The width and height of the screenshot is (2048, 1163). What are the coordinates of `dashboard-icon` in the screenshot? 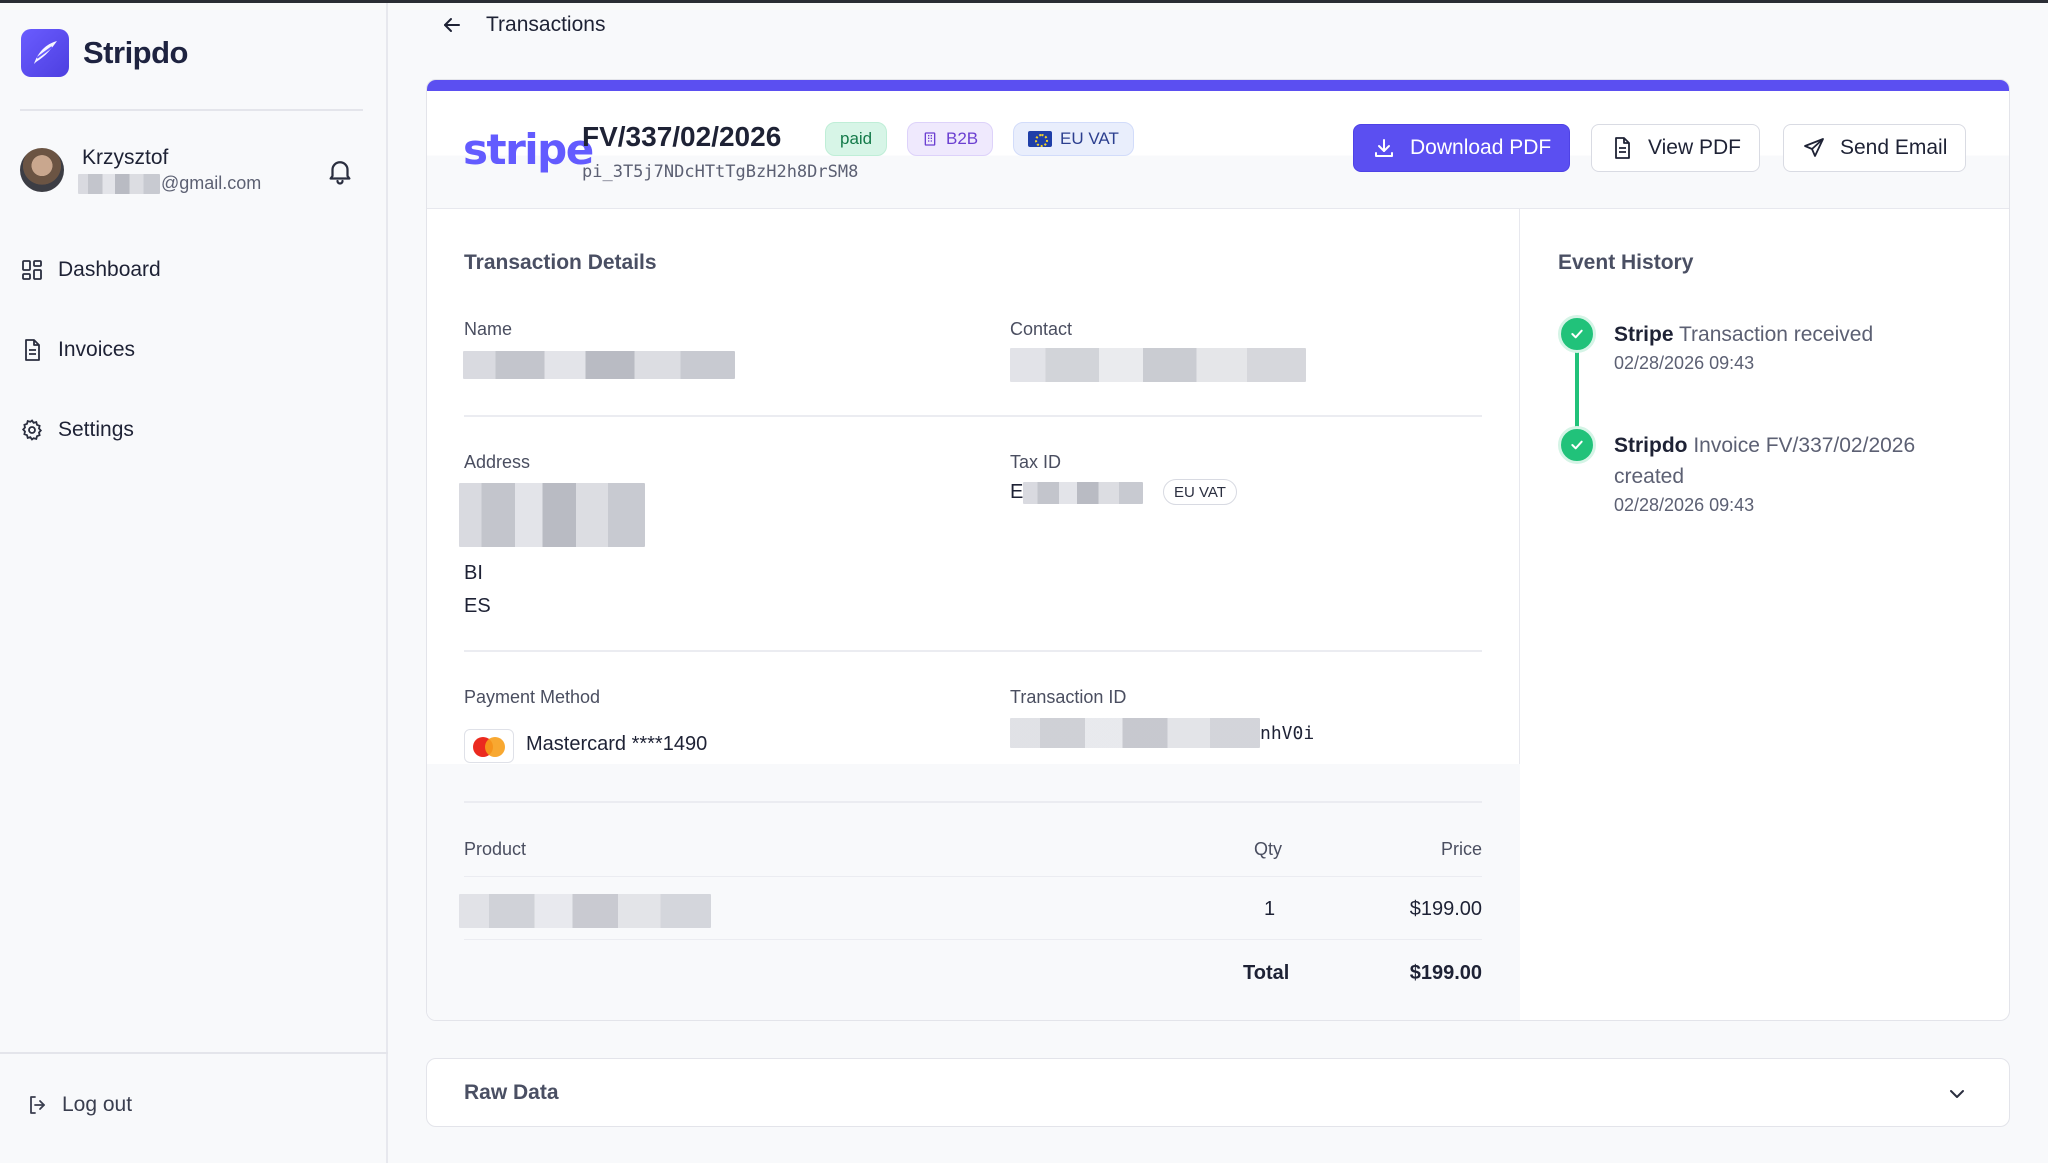 It's located at (32, 270).